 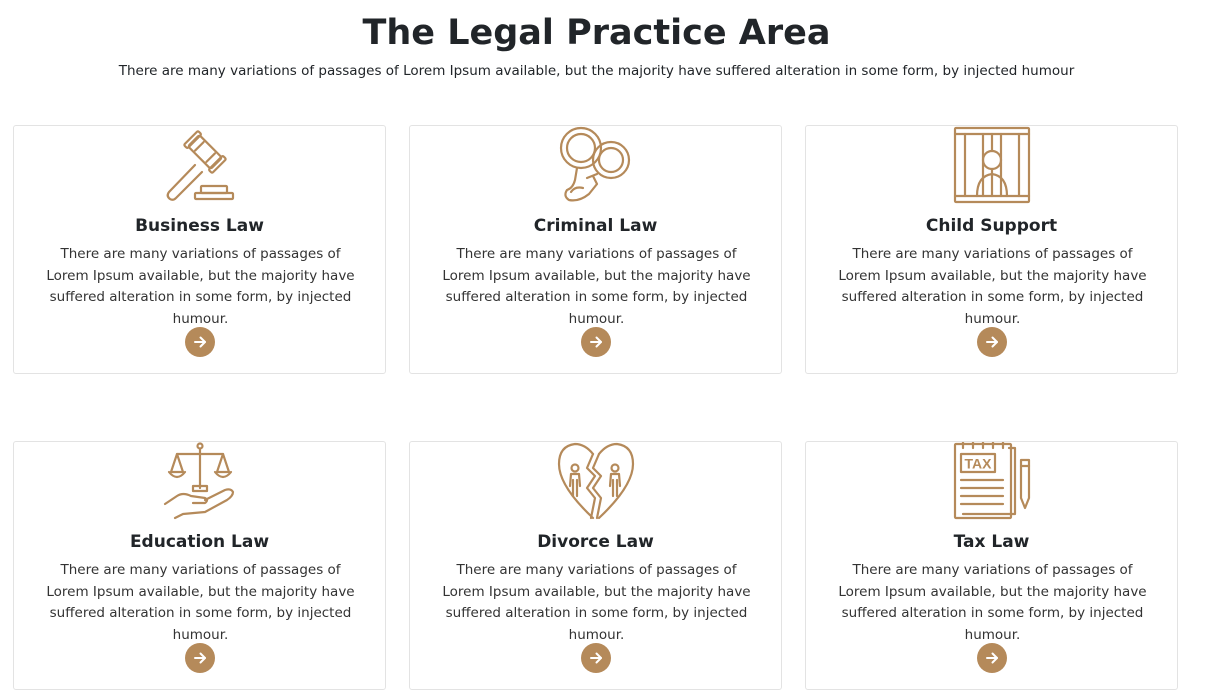 I want to click on tax-document-icon: TAX, so click(x=992, y=481).